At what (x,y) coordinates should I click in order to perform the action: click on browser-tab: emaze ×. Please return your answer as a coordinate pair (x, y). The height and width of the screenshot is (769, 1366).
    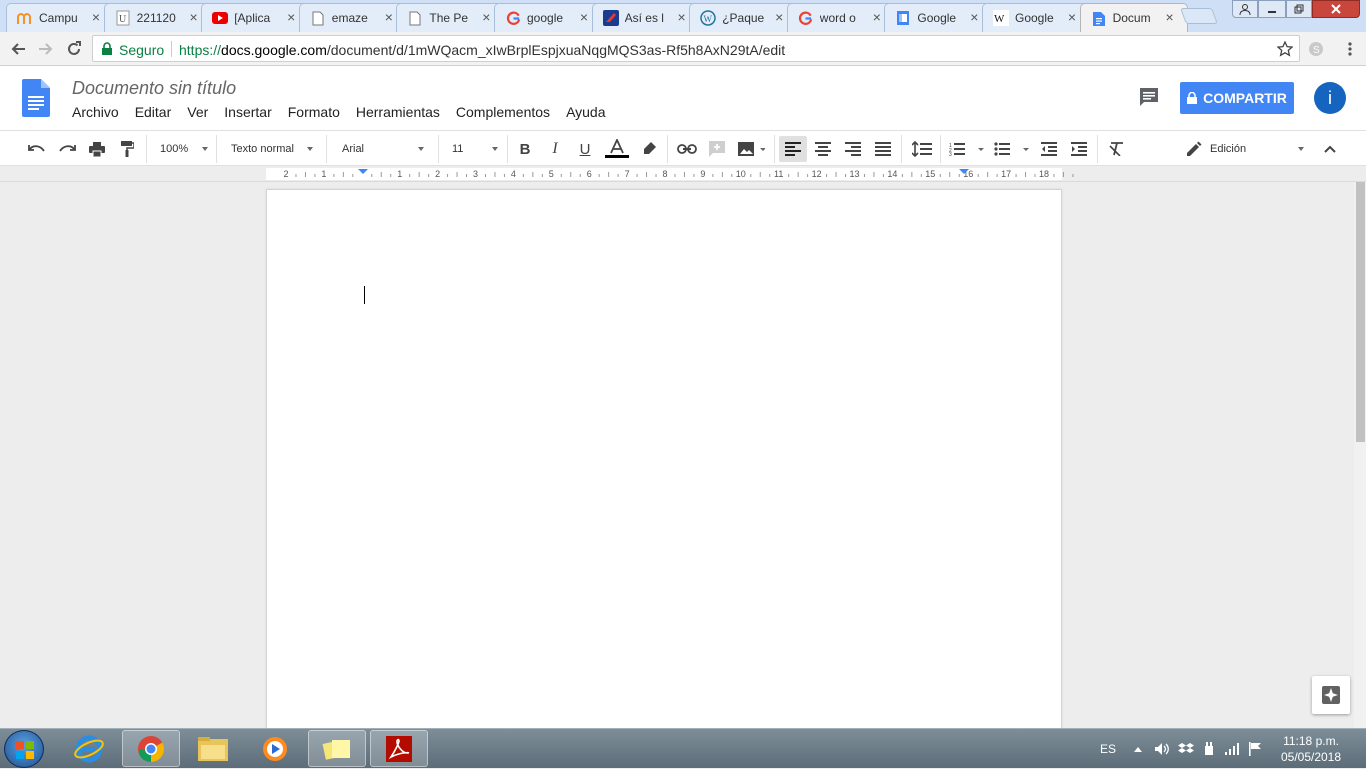
    Looking at the image, I should click on (352, 17).